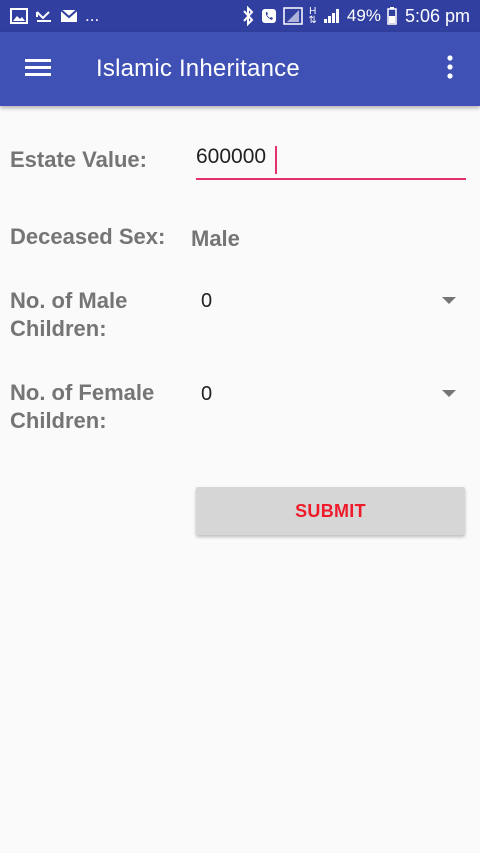  I want to click on missed-call-icon, so click(44, 16).